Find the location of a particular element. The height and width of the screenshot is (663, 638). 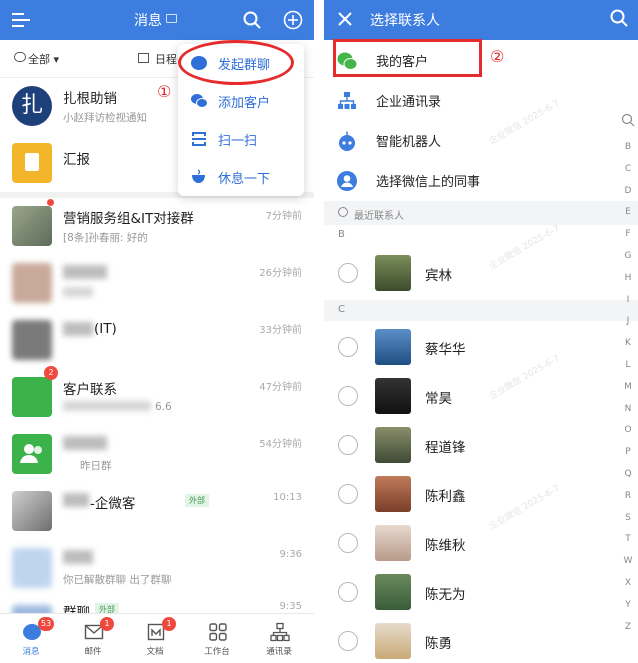

index-letter: H is located at coordinates (628, 278).